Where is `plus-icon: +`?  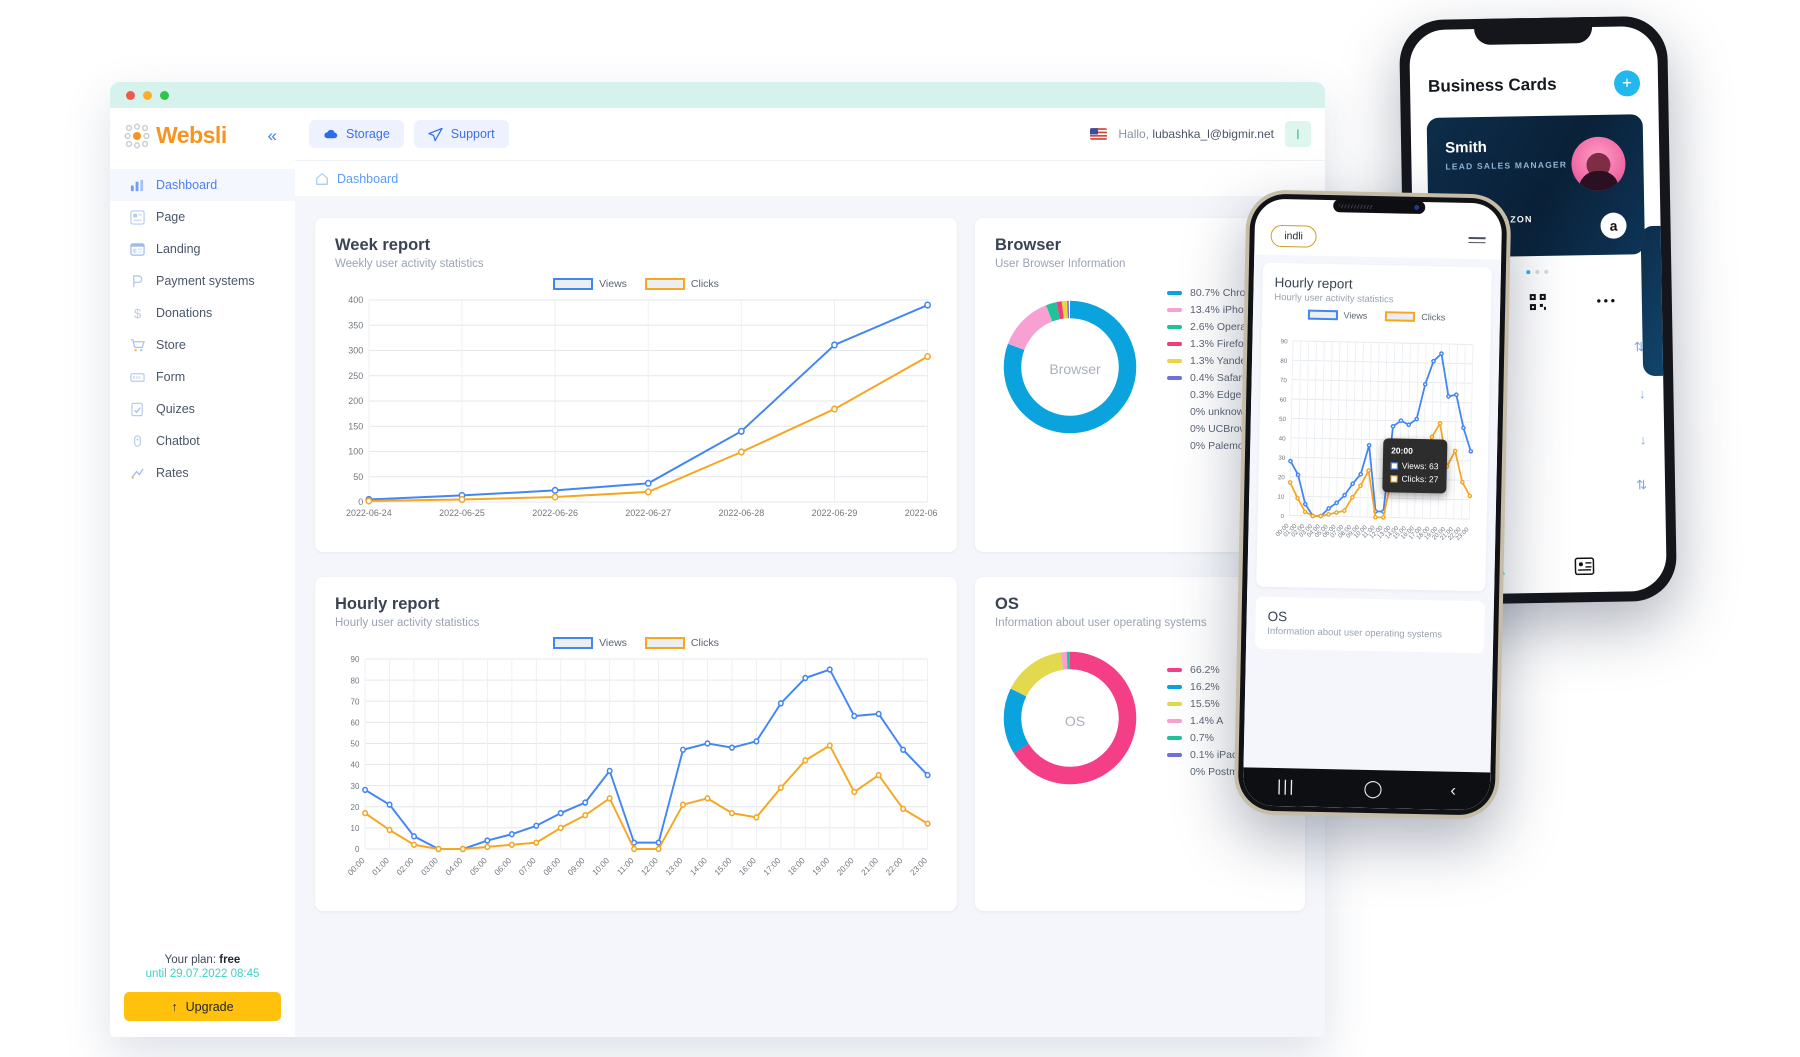 plus-icon: + is located at coordinates (1627, 83).